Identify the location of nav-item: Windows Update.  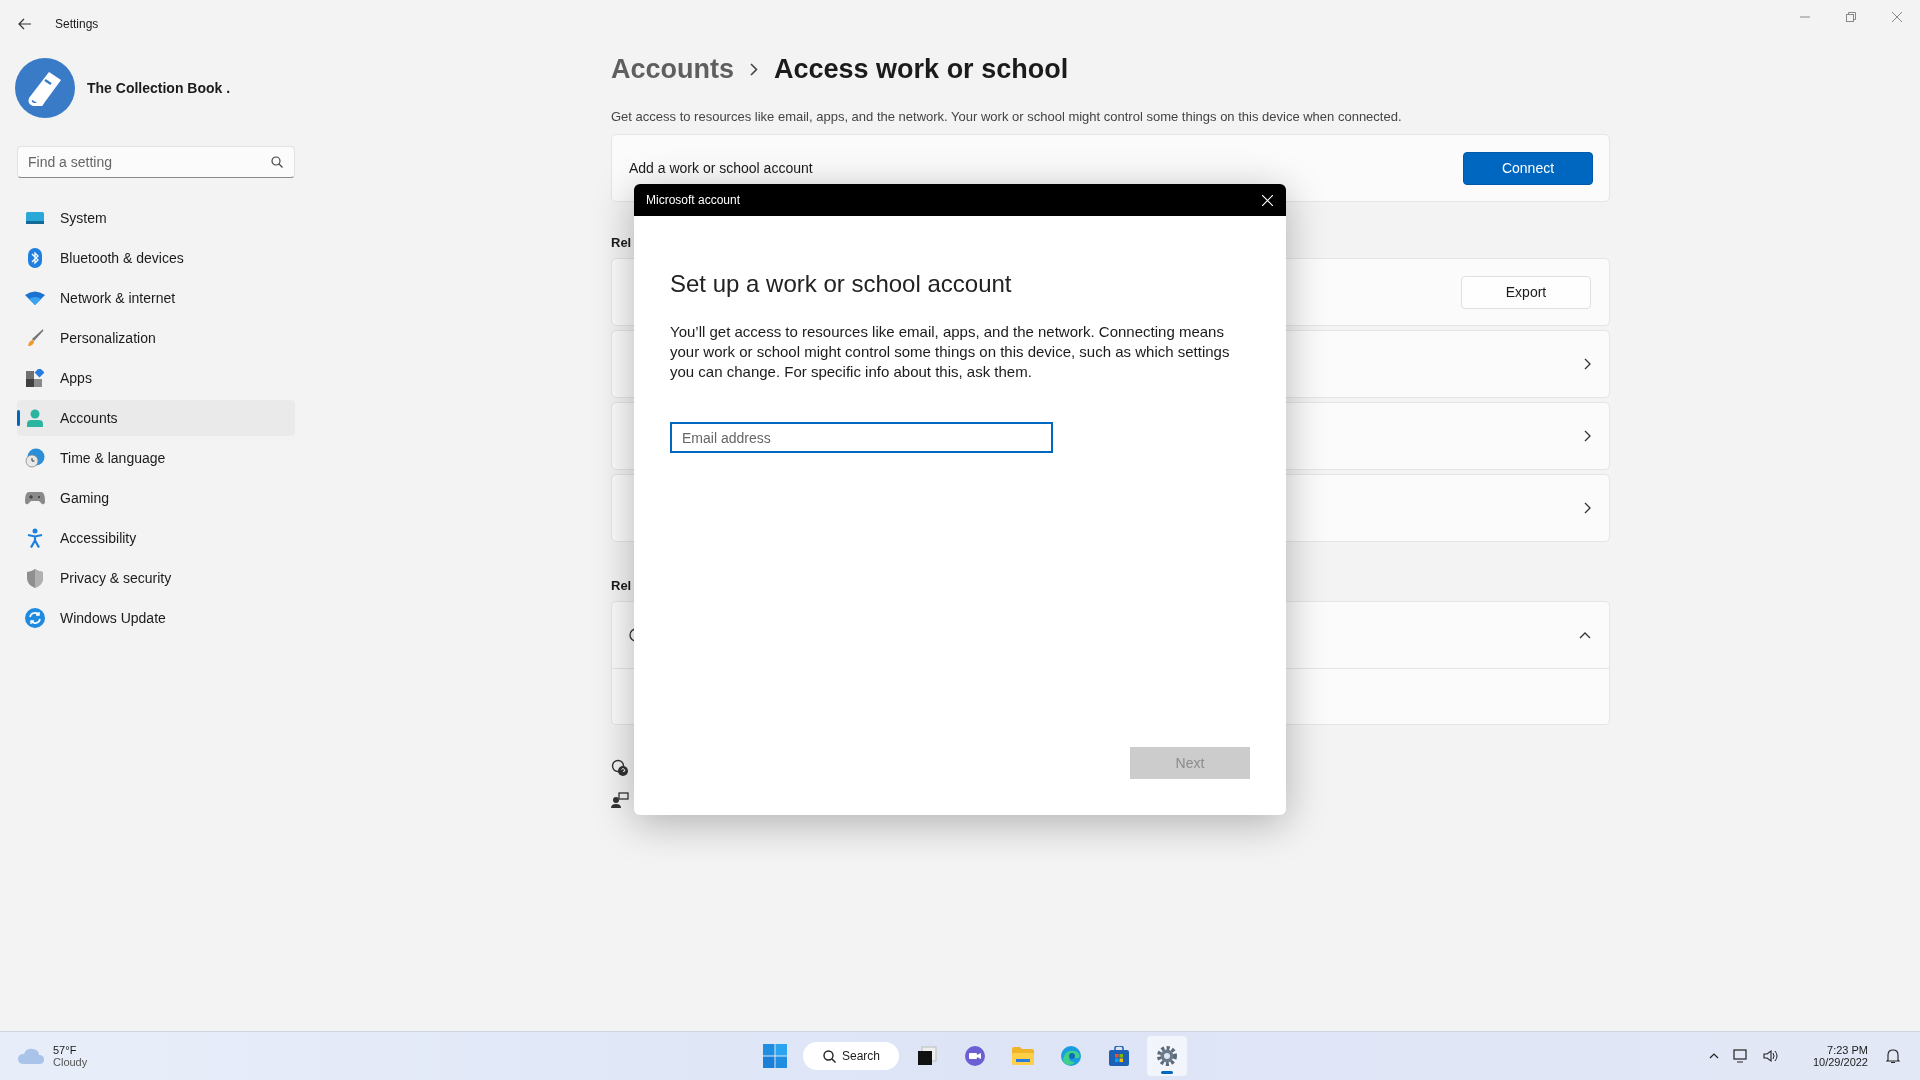
(156, 618).